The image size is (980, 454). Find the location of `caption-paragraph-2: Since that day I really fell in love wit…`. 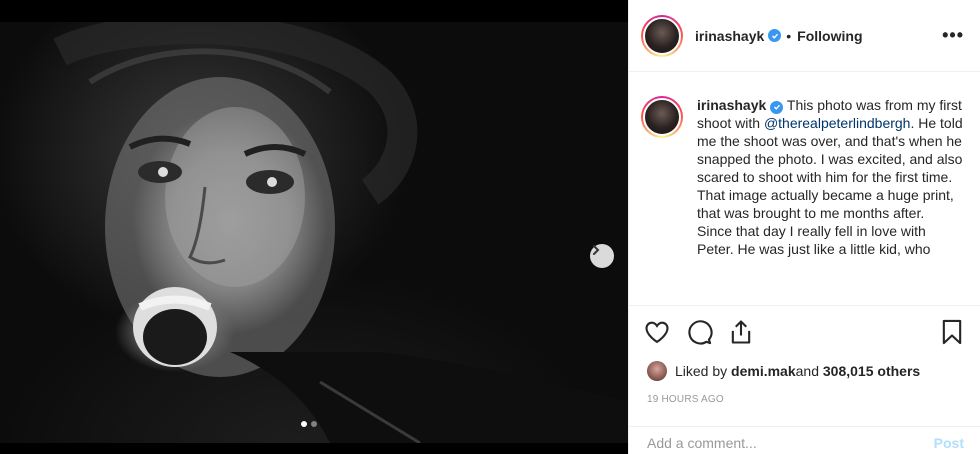

caption-paragraph-2: Since that day I really fell in love wit… is located at coordinates (814, 240).